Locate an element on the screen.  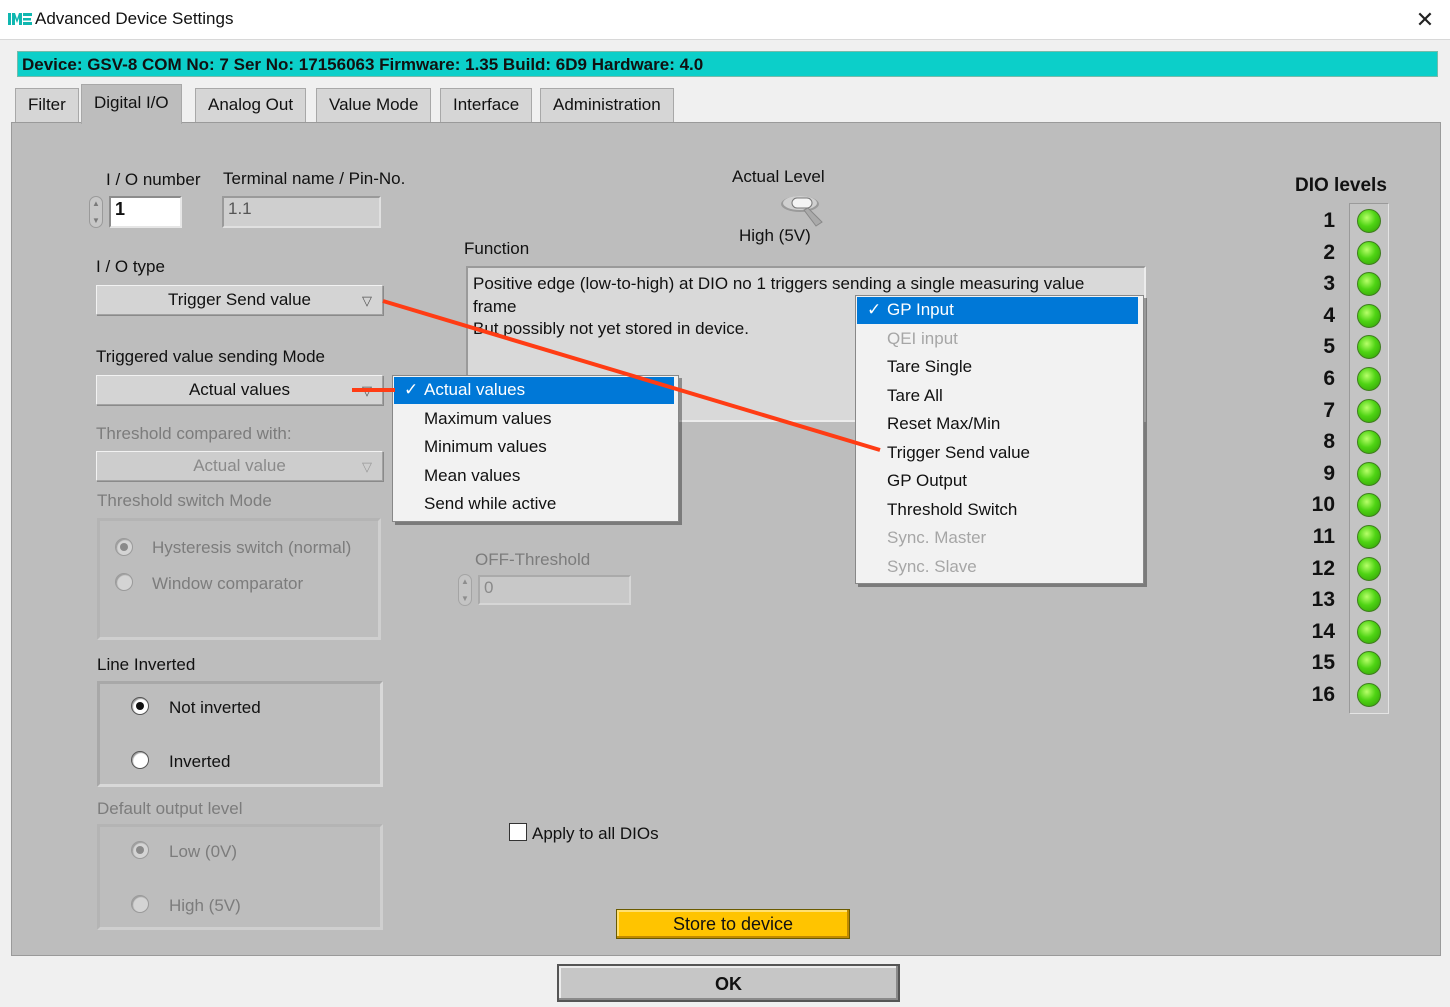
dio-number: 8 is located at coordinates (1329, 442).